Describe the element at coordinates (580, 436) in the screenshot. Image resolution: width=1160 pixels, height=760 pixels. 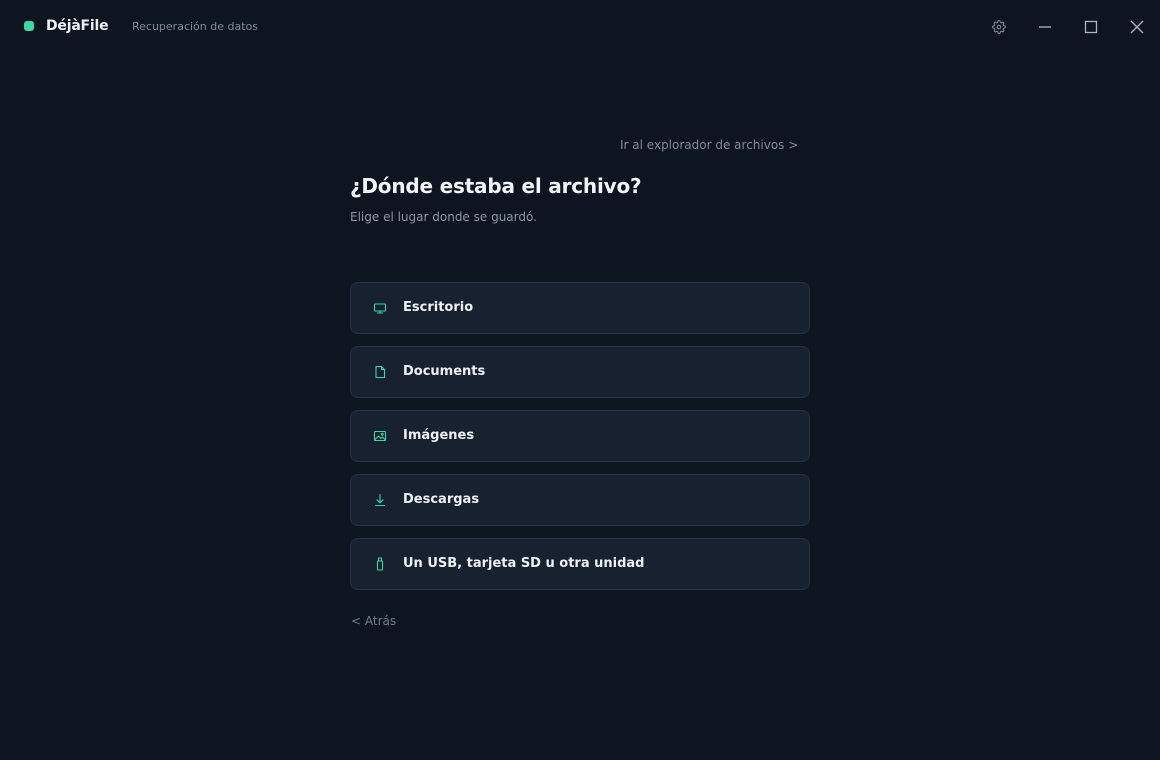
I see `option-images: Imágenes` at that location.